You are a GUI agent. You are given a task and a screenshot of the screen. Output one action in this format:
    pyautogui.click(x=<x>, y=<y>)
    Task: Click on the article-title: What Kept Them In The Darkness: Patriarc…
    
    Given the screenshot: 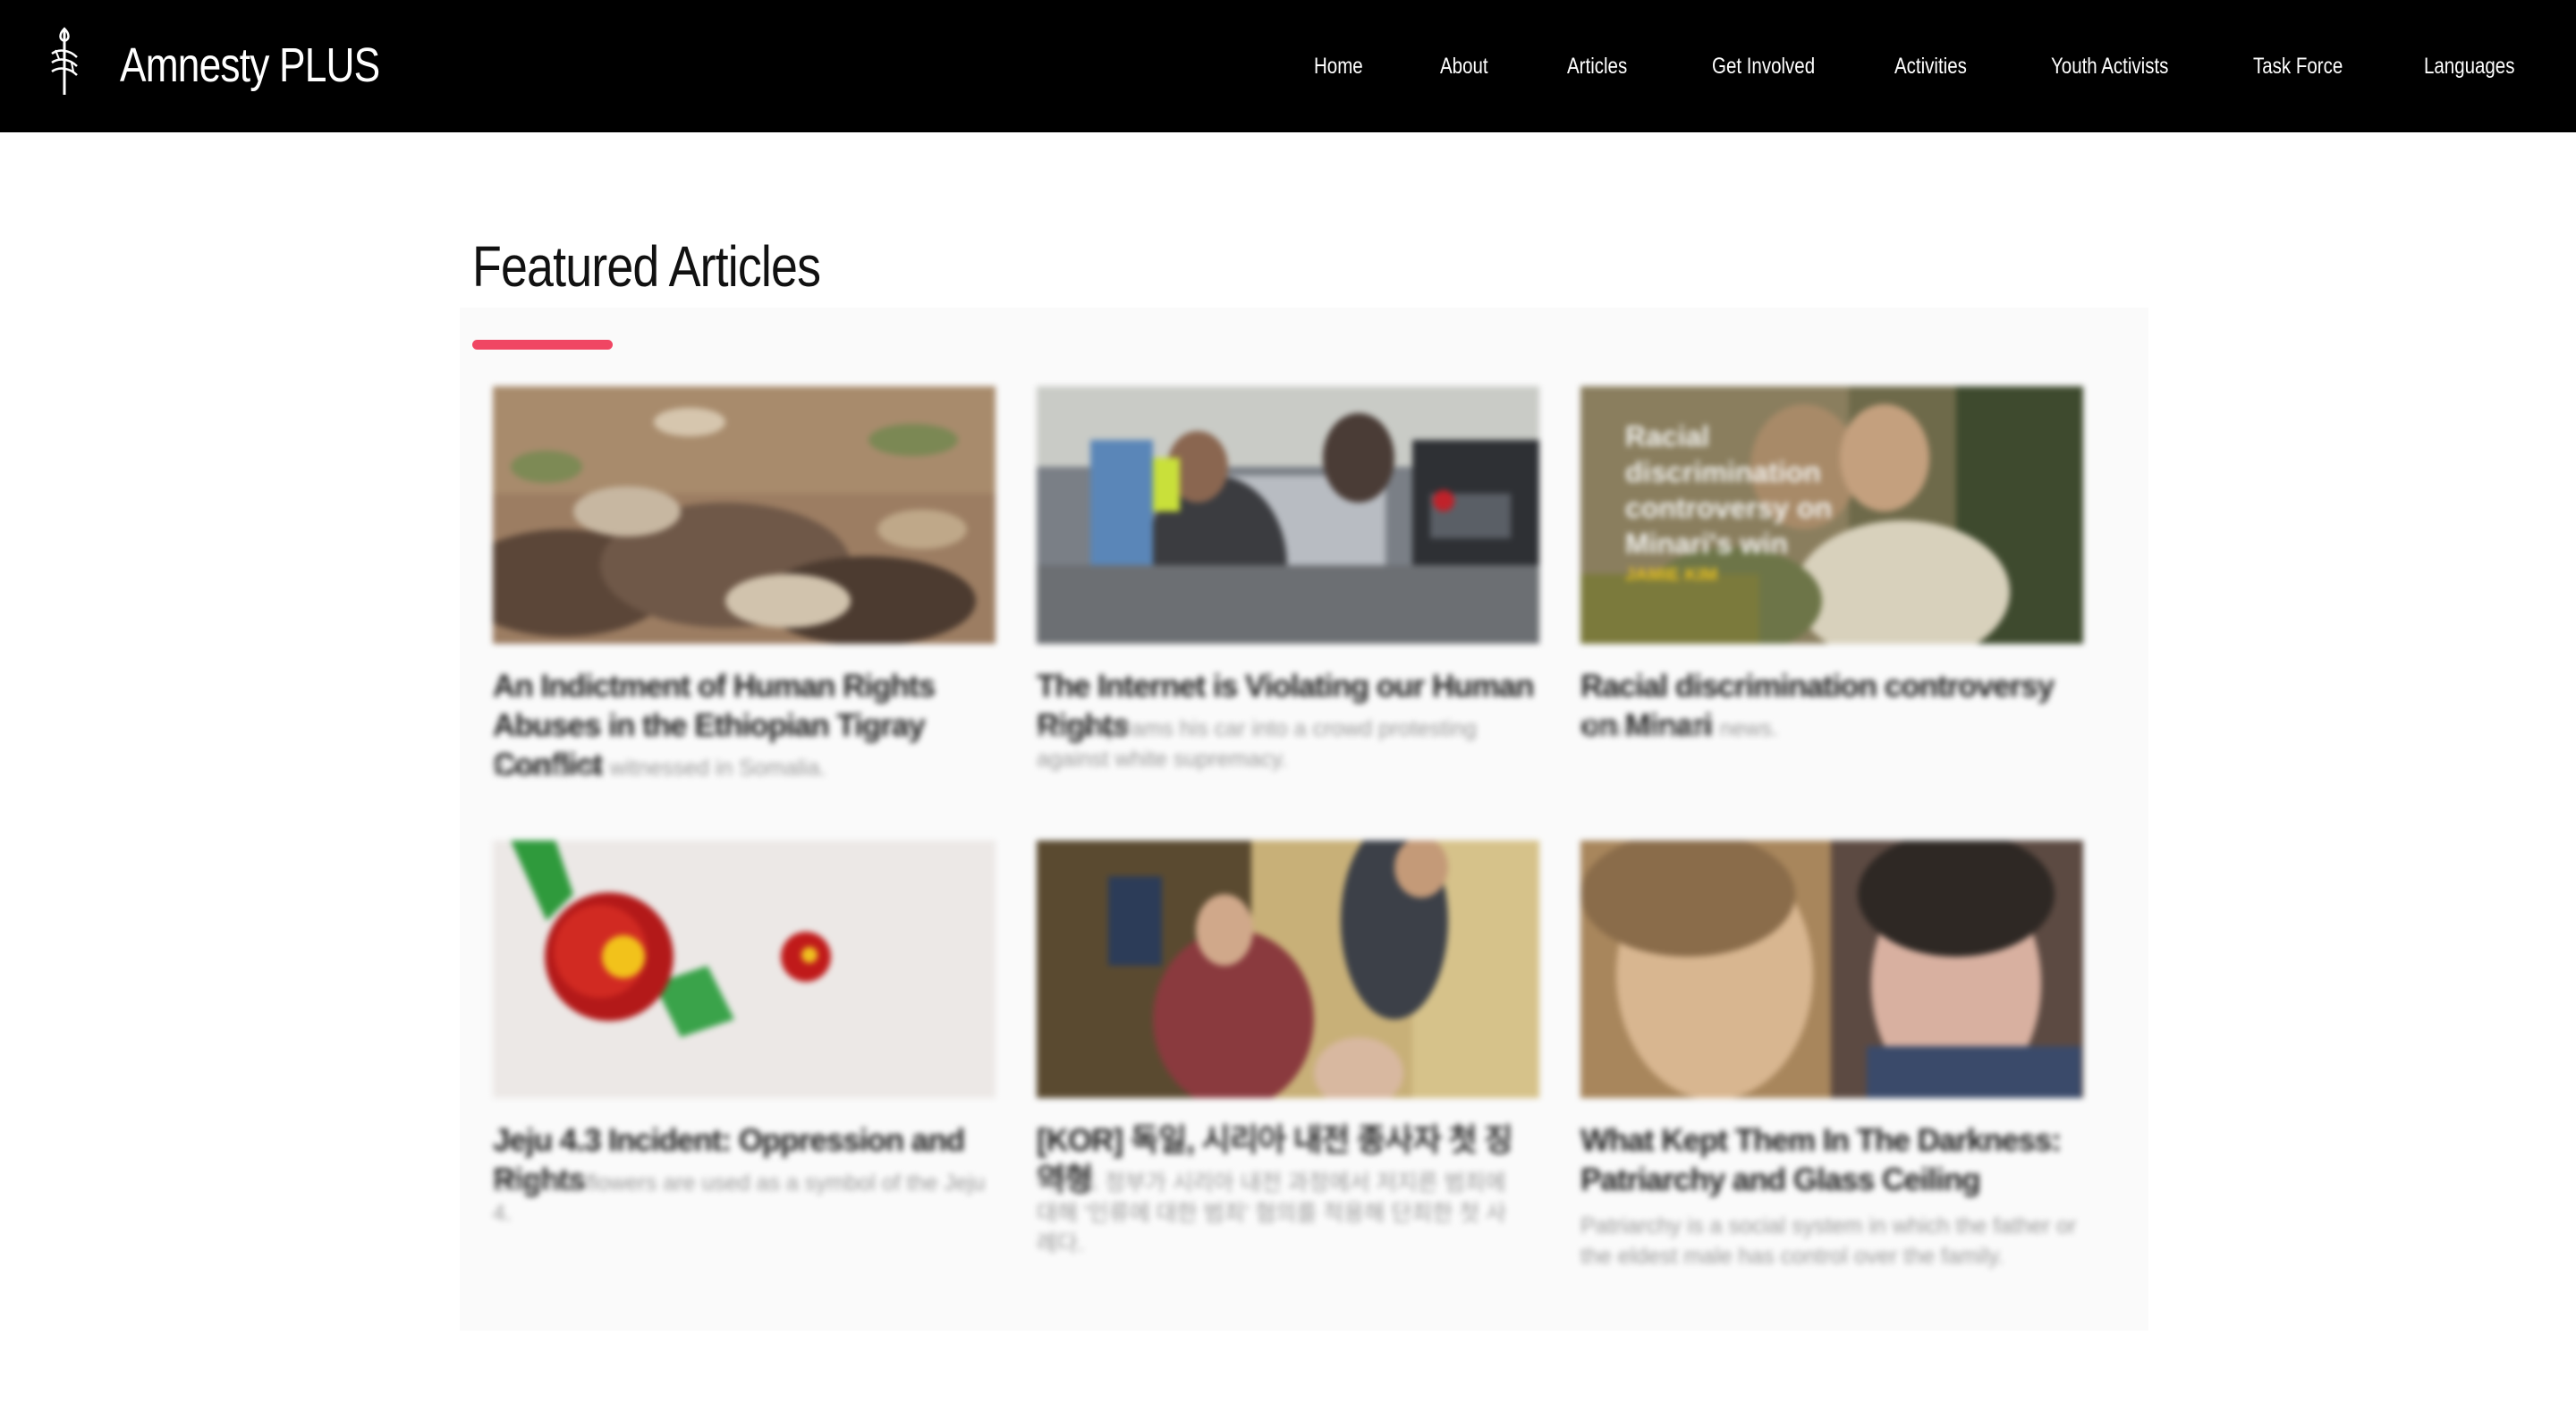 What is the action you would take?
    pyautogui.click(x=1831, y=1160)
    